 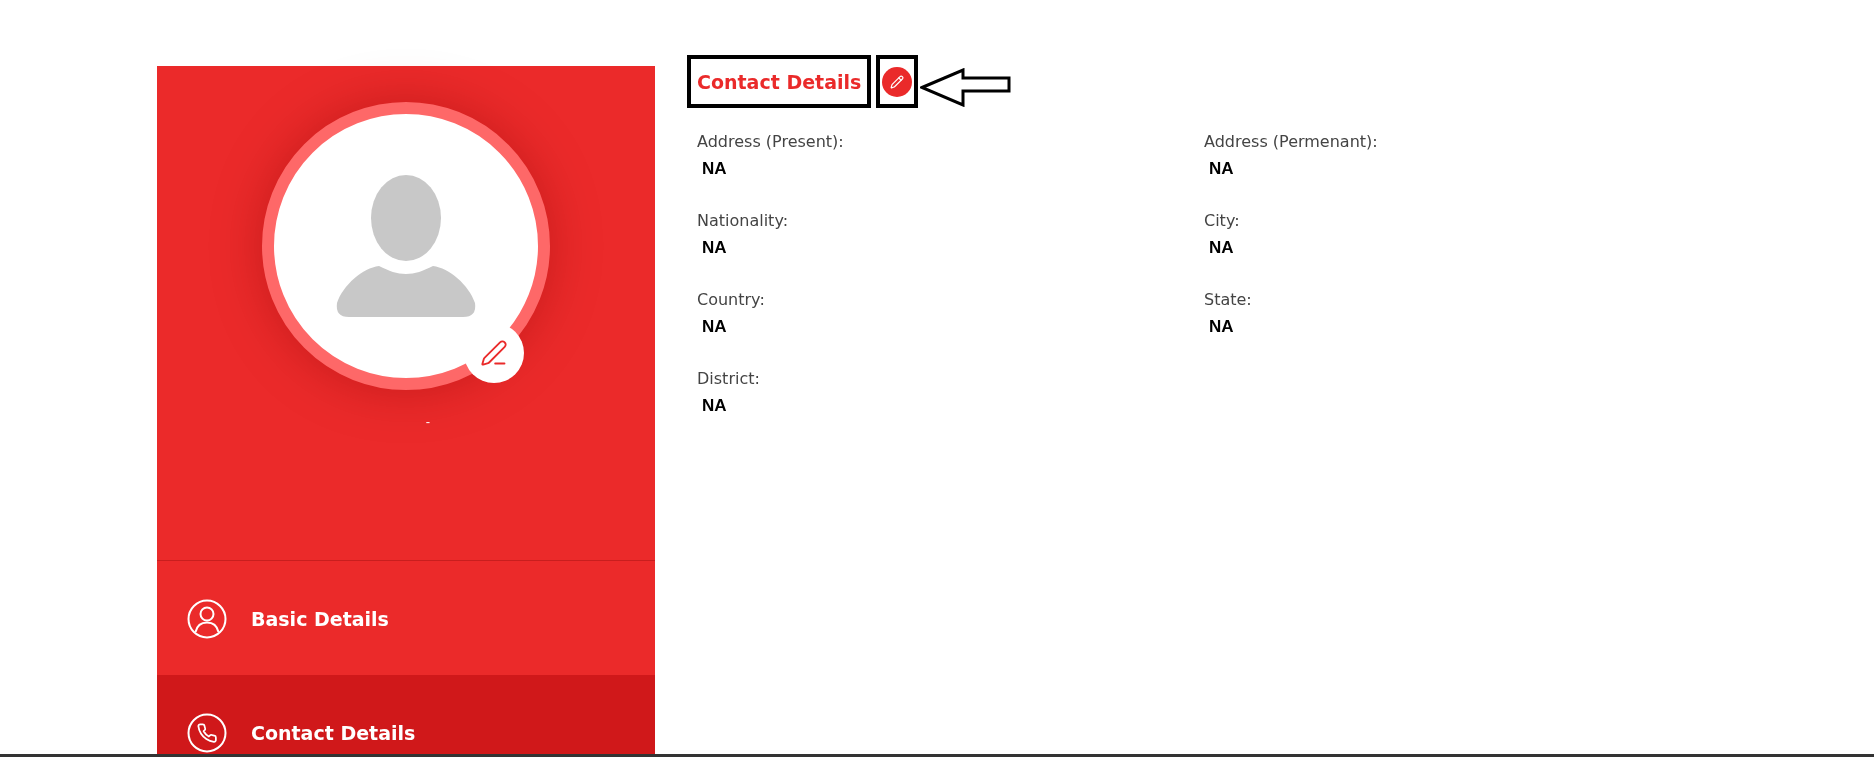 I want to click on field-label: Country:, so click(x=731, y=300).